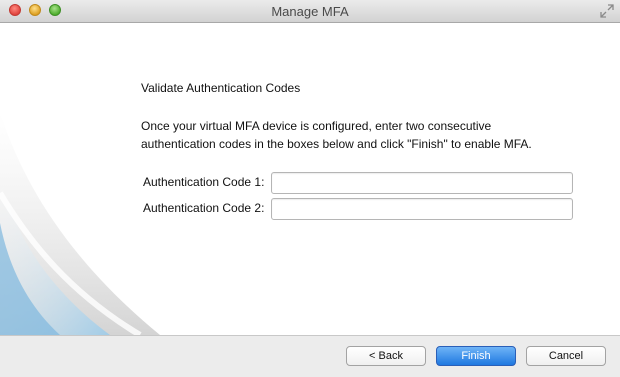 Image resolution: width=620 pixels, height=377 pixels. Describe the element at coordinates (386, 356) in the screenshot. I see `back-button: < Back` at that location.